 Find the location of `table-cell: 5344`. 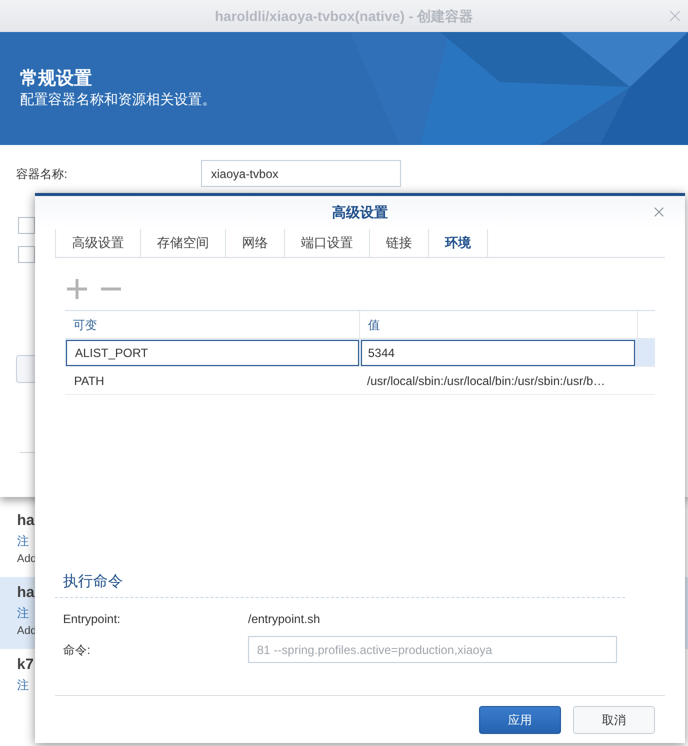

table-cell: 5344 is located at coordinates (498, 353).